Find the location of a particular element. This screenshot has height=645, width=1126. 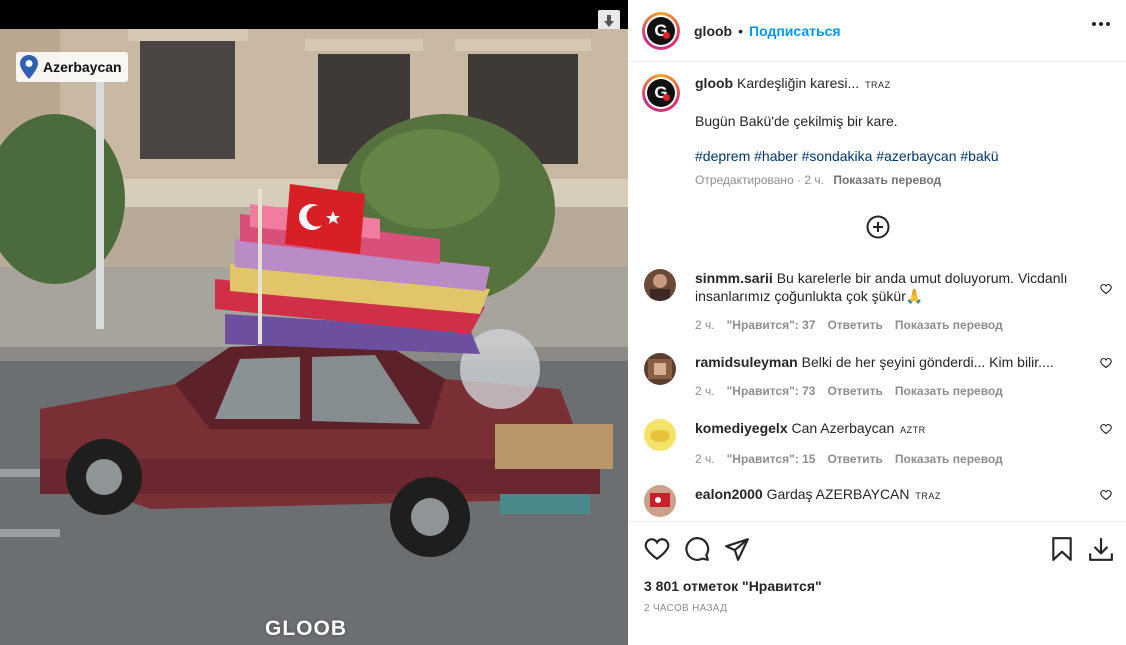

post-header: G gloob • Подписаться is located at coordinates (877, 31).